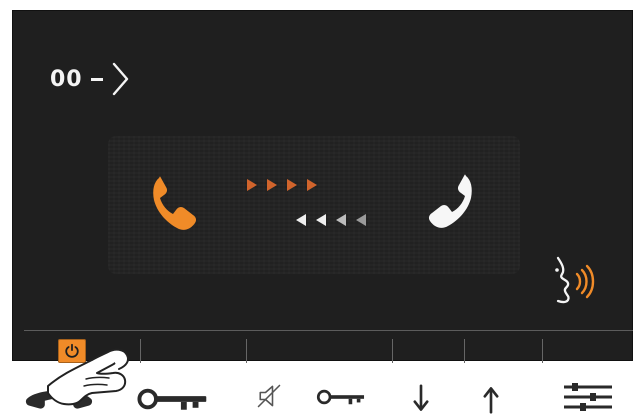  I want to click on arrow-down-icon, so click(421, 399).